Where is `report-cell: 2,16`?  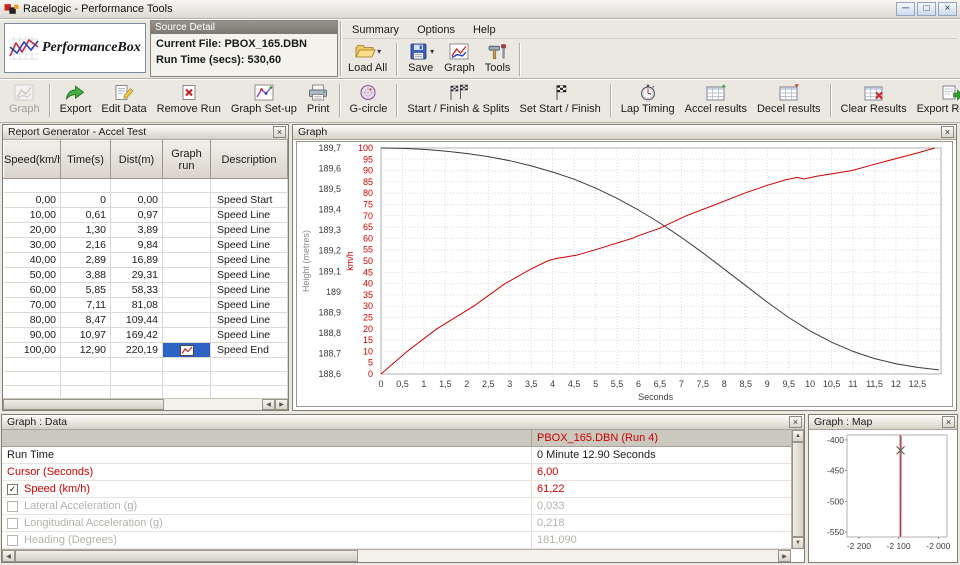
report-cell: 2,16 is located at coordinates (85, 245).